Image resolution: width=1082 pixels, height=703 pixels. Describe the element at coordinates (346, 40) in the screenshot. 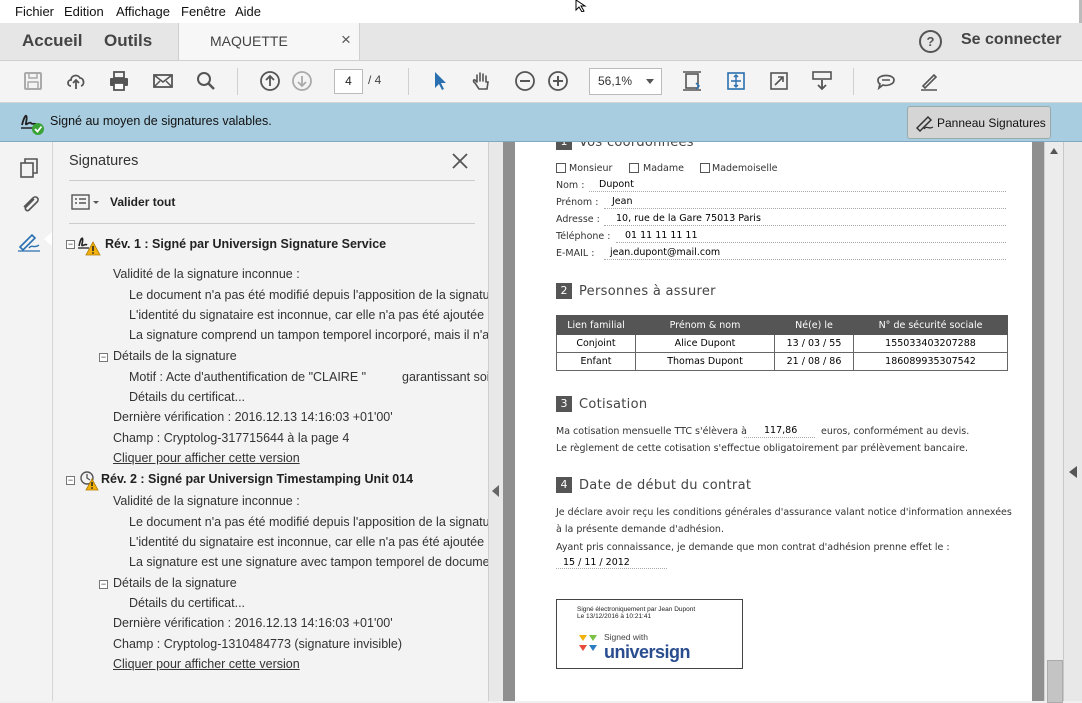

I see `close-tab-icon: ×` at that location.